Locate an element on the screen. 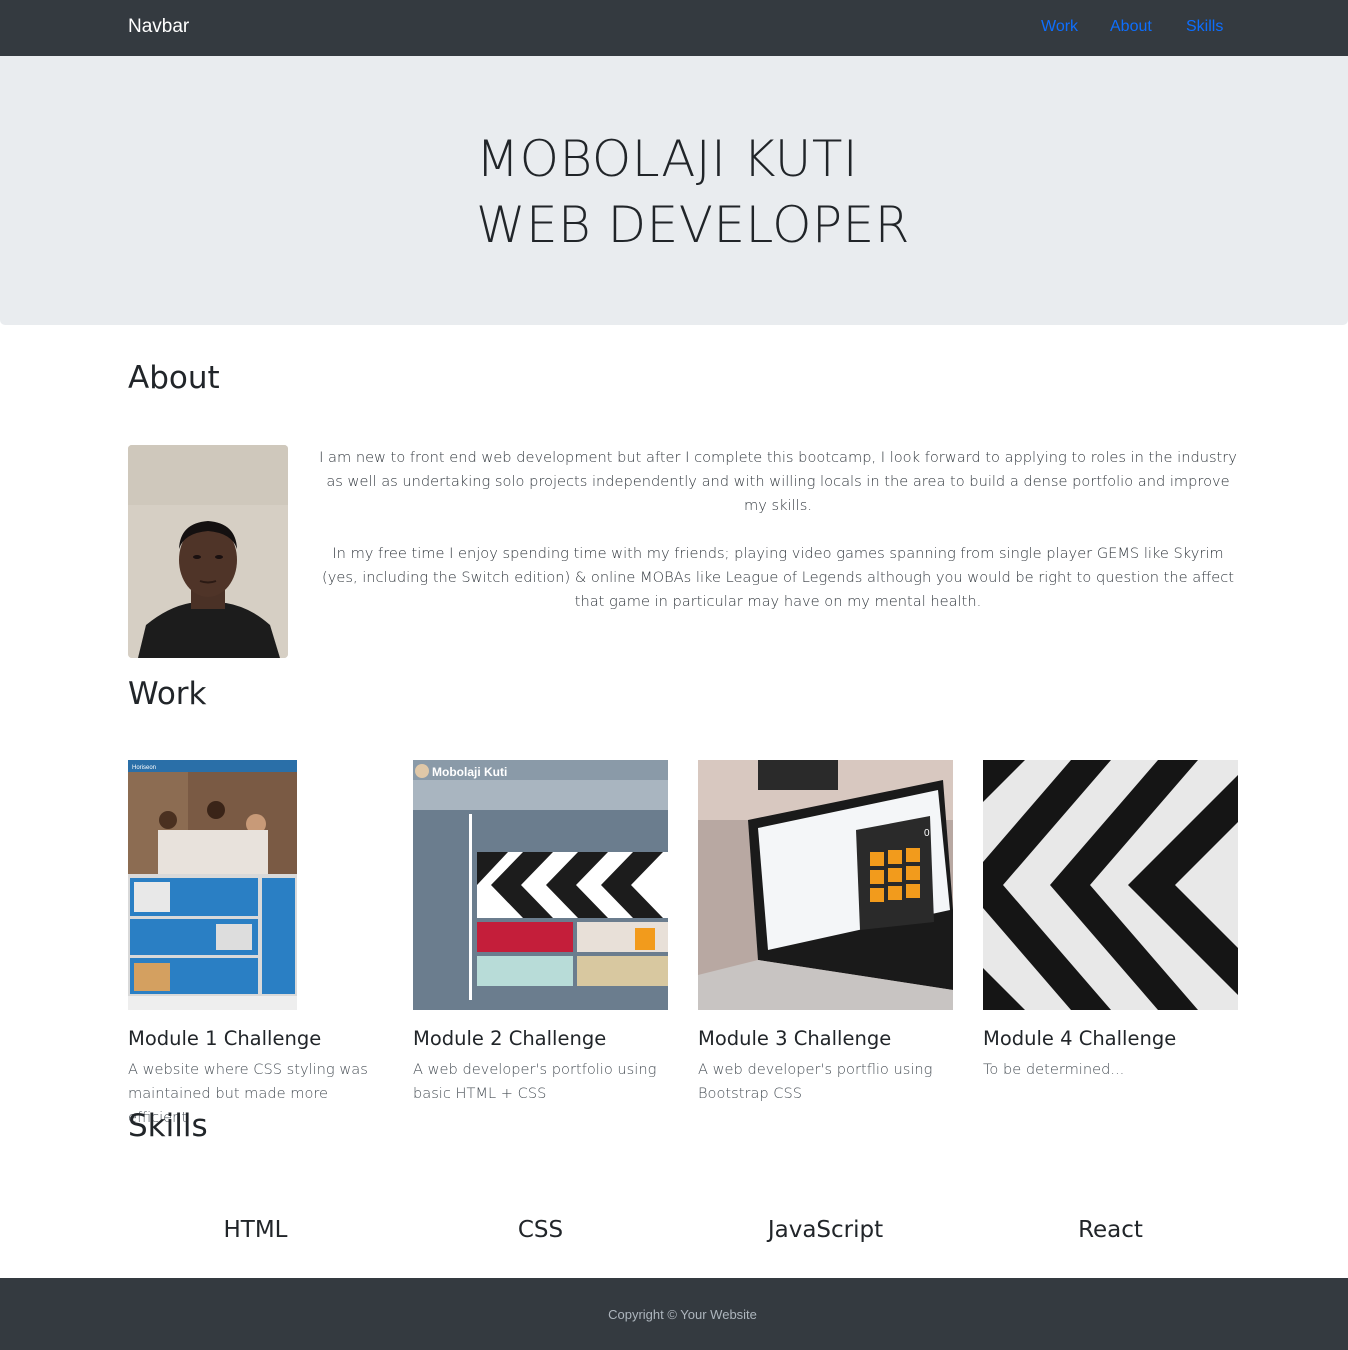 The height and width of the screenshot is (1350, 1348). hero-name: MOBOLAJI KUTI is located at coordinates (667, 159).